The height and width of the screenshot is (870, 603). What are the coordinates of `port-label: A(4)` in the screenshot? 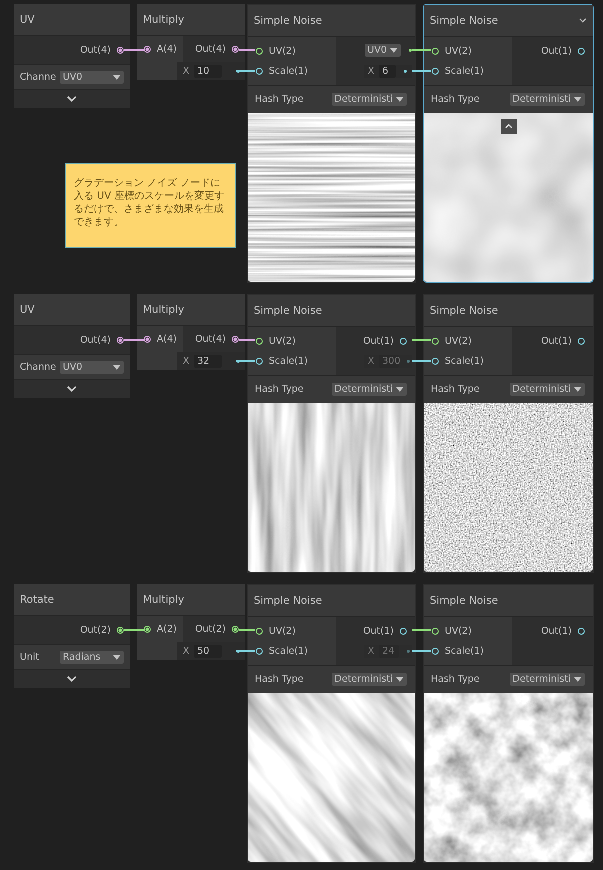 It's located at (167, 339).